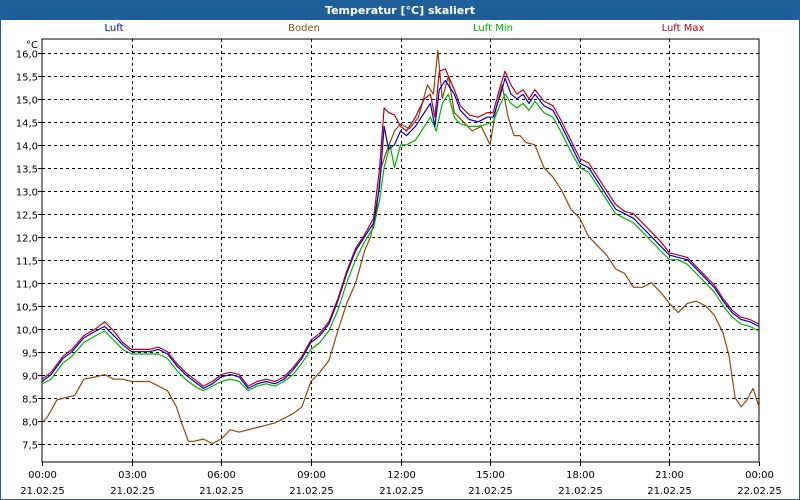 Image resolution: width=800 pixels, height=500 pixels. Describe the element at coordinates (30, 400) in the screenshot. I see `y-tick-label: 8,5` at that location.